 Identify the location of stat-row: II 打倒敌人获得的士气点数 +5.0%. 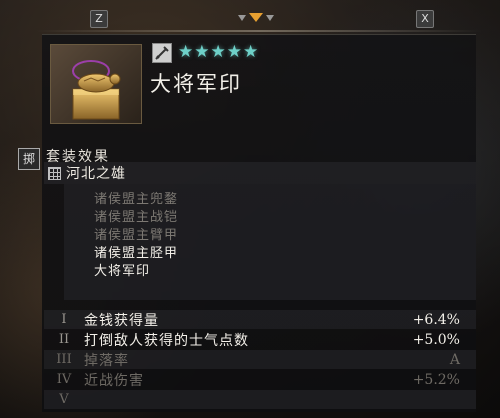
(260, 339).